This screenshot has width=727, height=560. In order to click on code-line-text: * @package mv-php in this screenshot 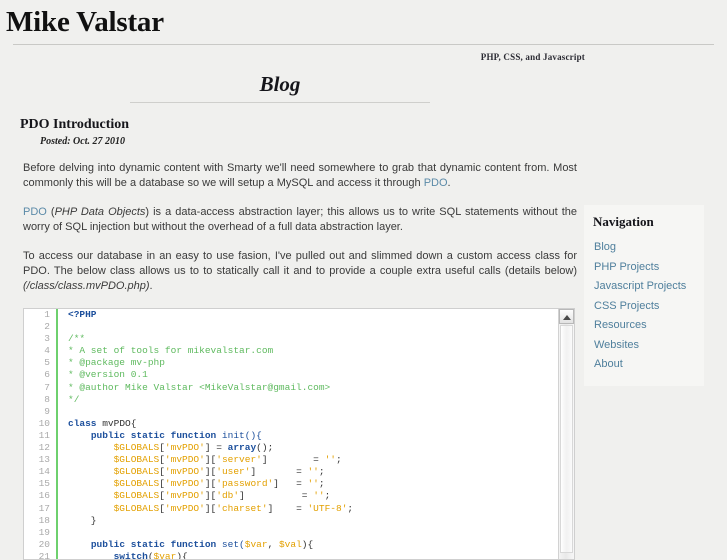, I will do `click(308, 363)`.